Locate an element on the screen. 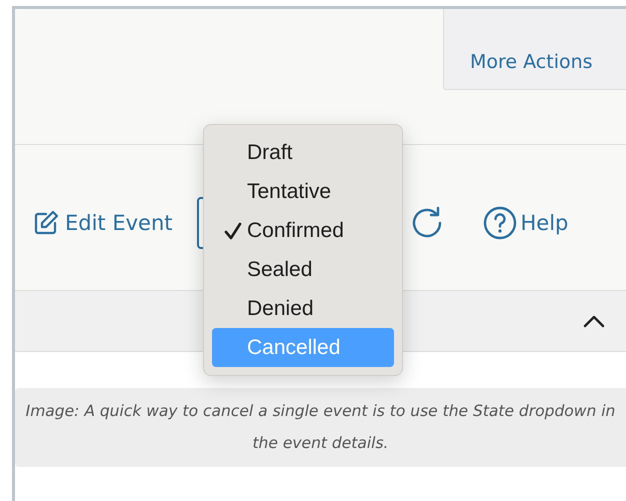 The width and height of the screenshot is (626, 501). dropdown-option: Tentative is located at coordinates (303, 191).